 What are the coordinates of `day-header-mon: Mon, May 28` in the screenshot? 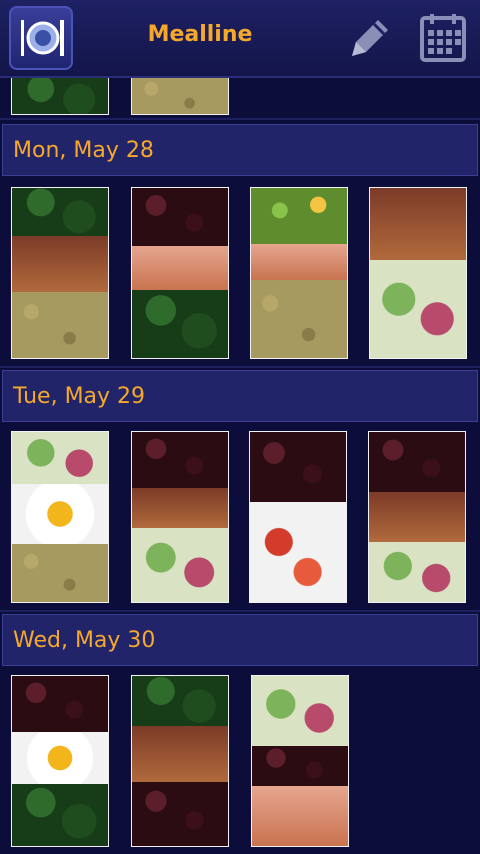 It's located at (240, 150).